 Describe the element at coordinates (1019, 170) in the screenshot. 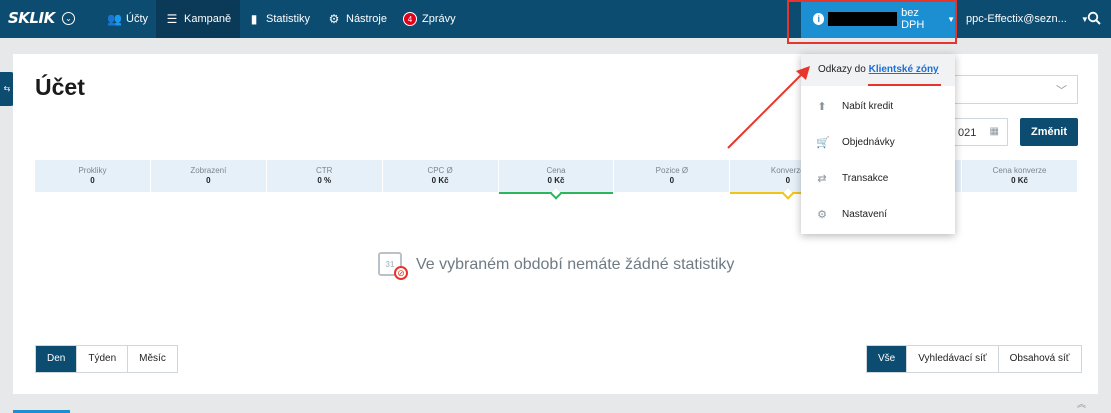

I see `stat-label: Cena konverze` at that location.